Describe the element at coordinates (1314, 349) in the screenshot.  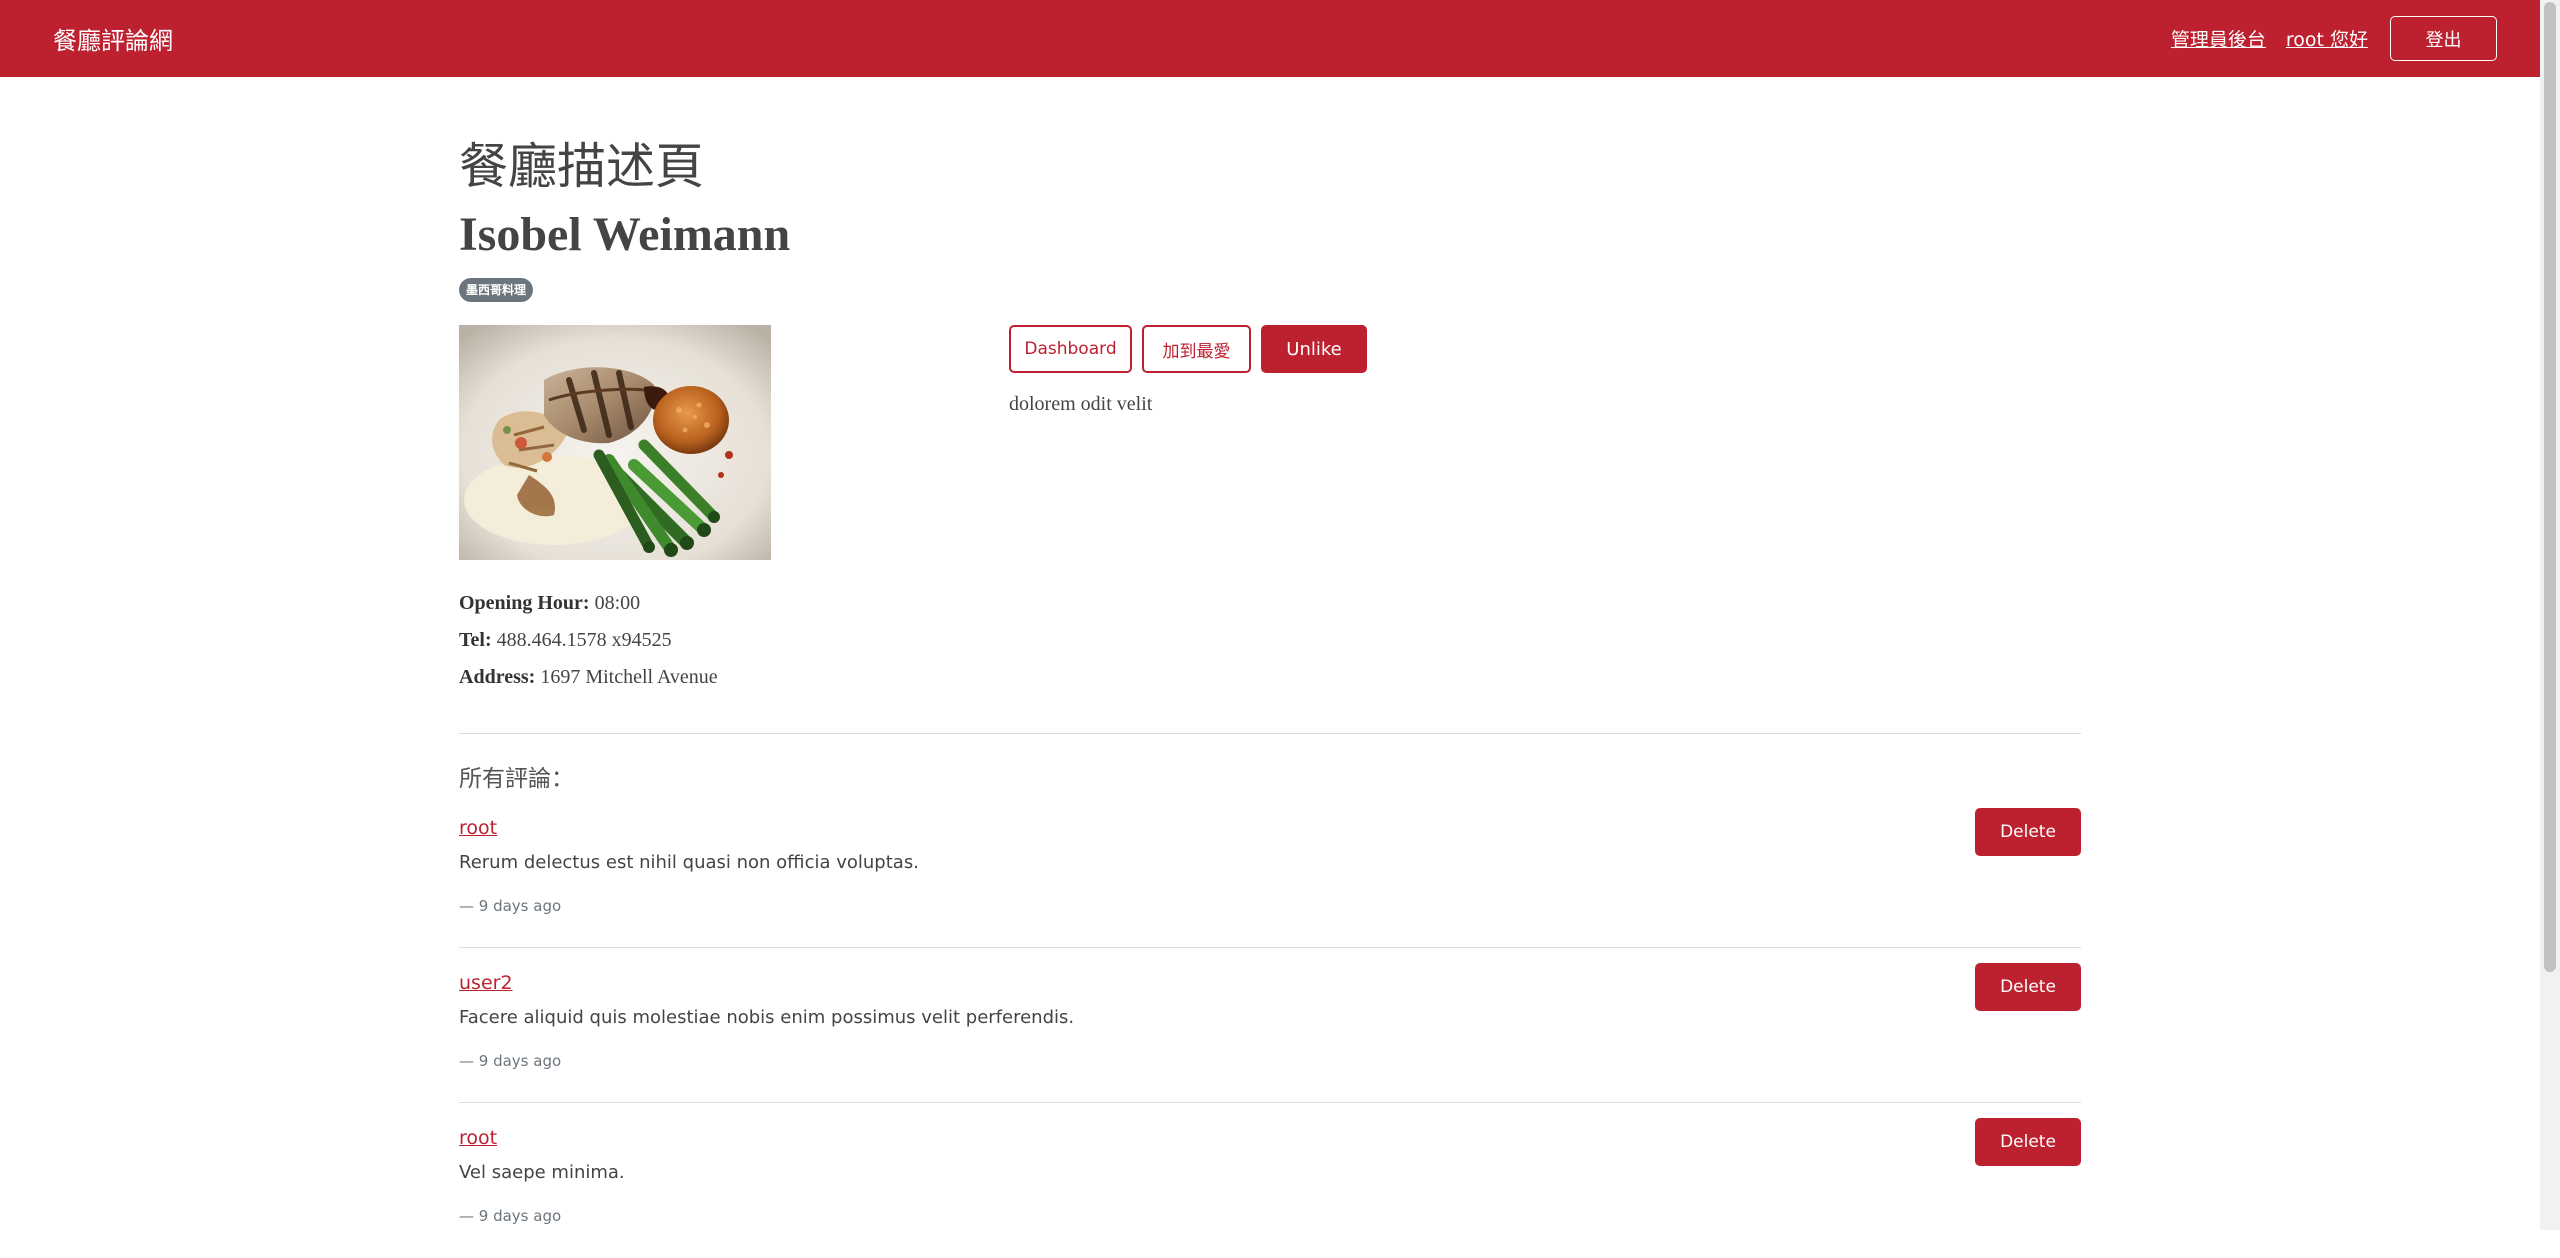
I see `unlike-button: Unlike` at that location.